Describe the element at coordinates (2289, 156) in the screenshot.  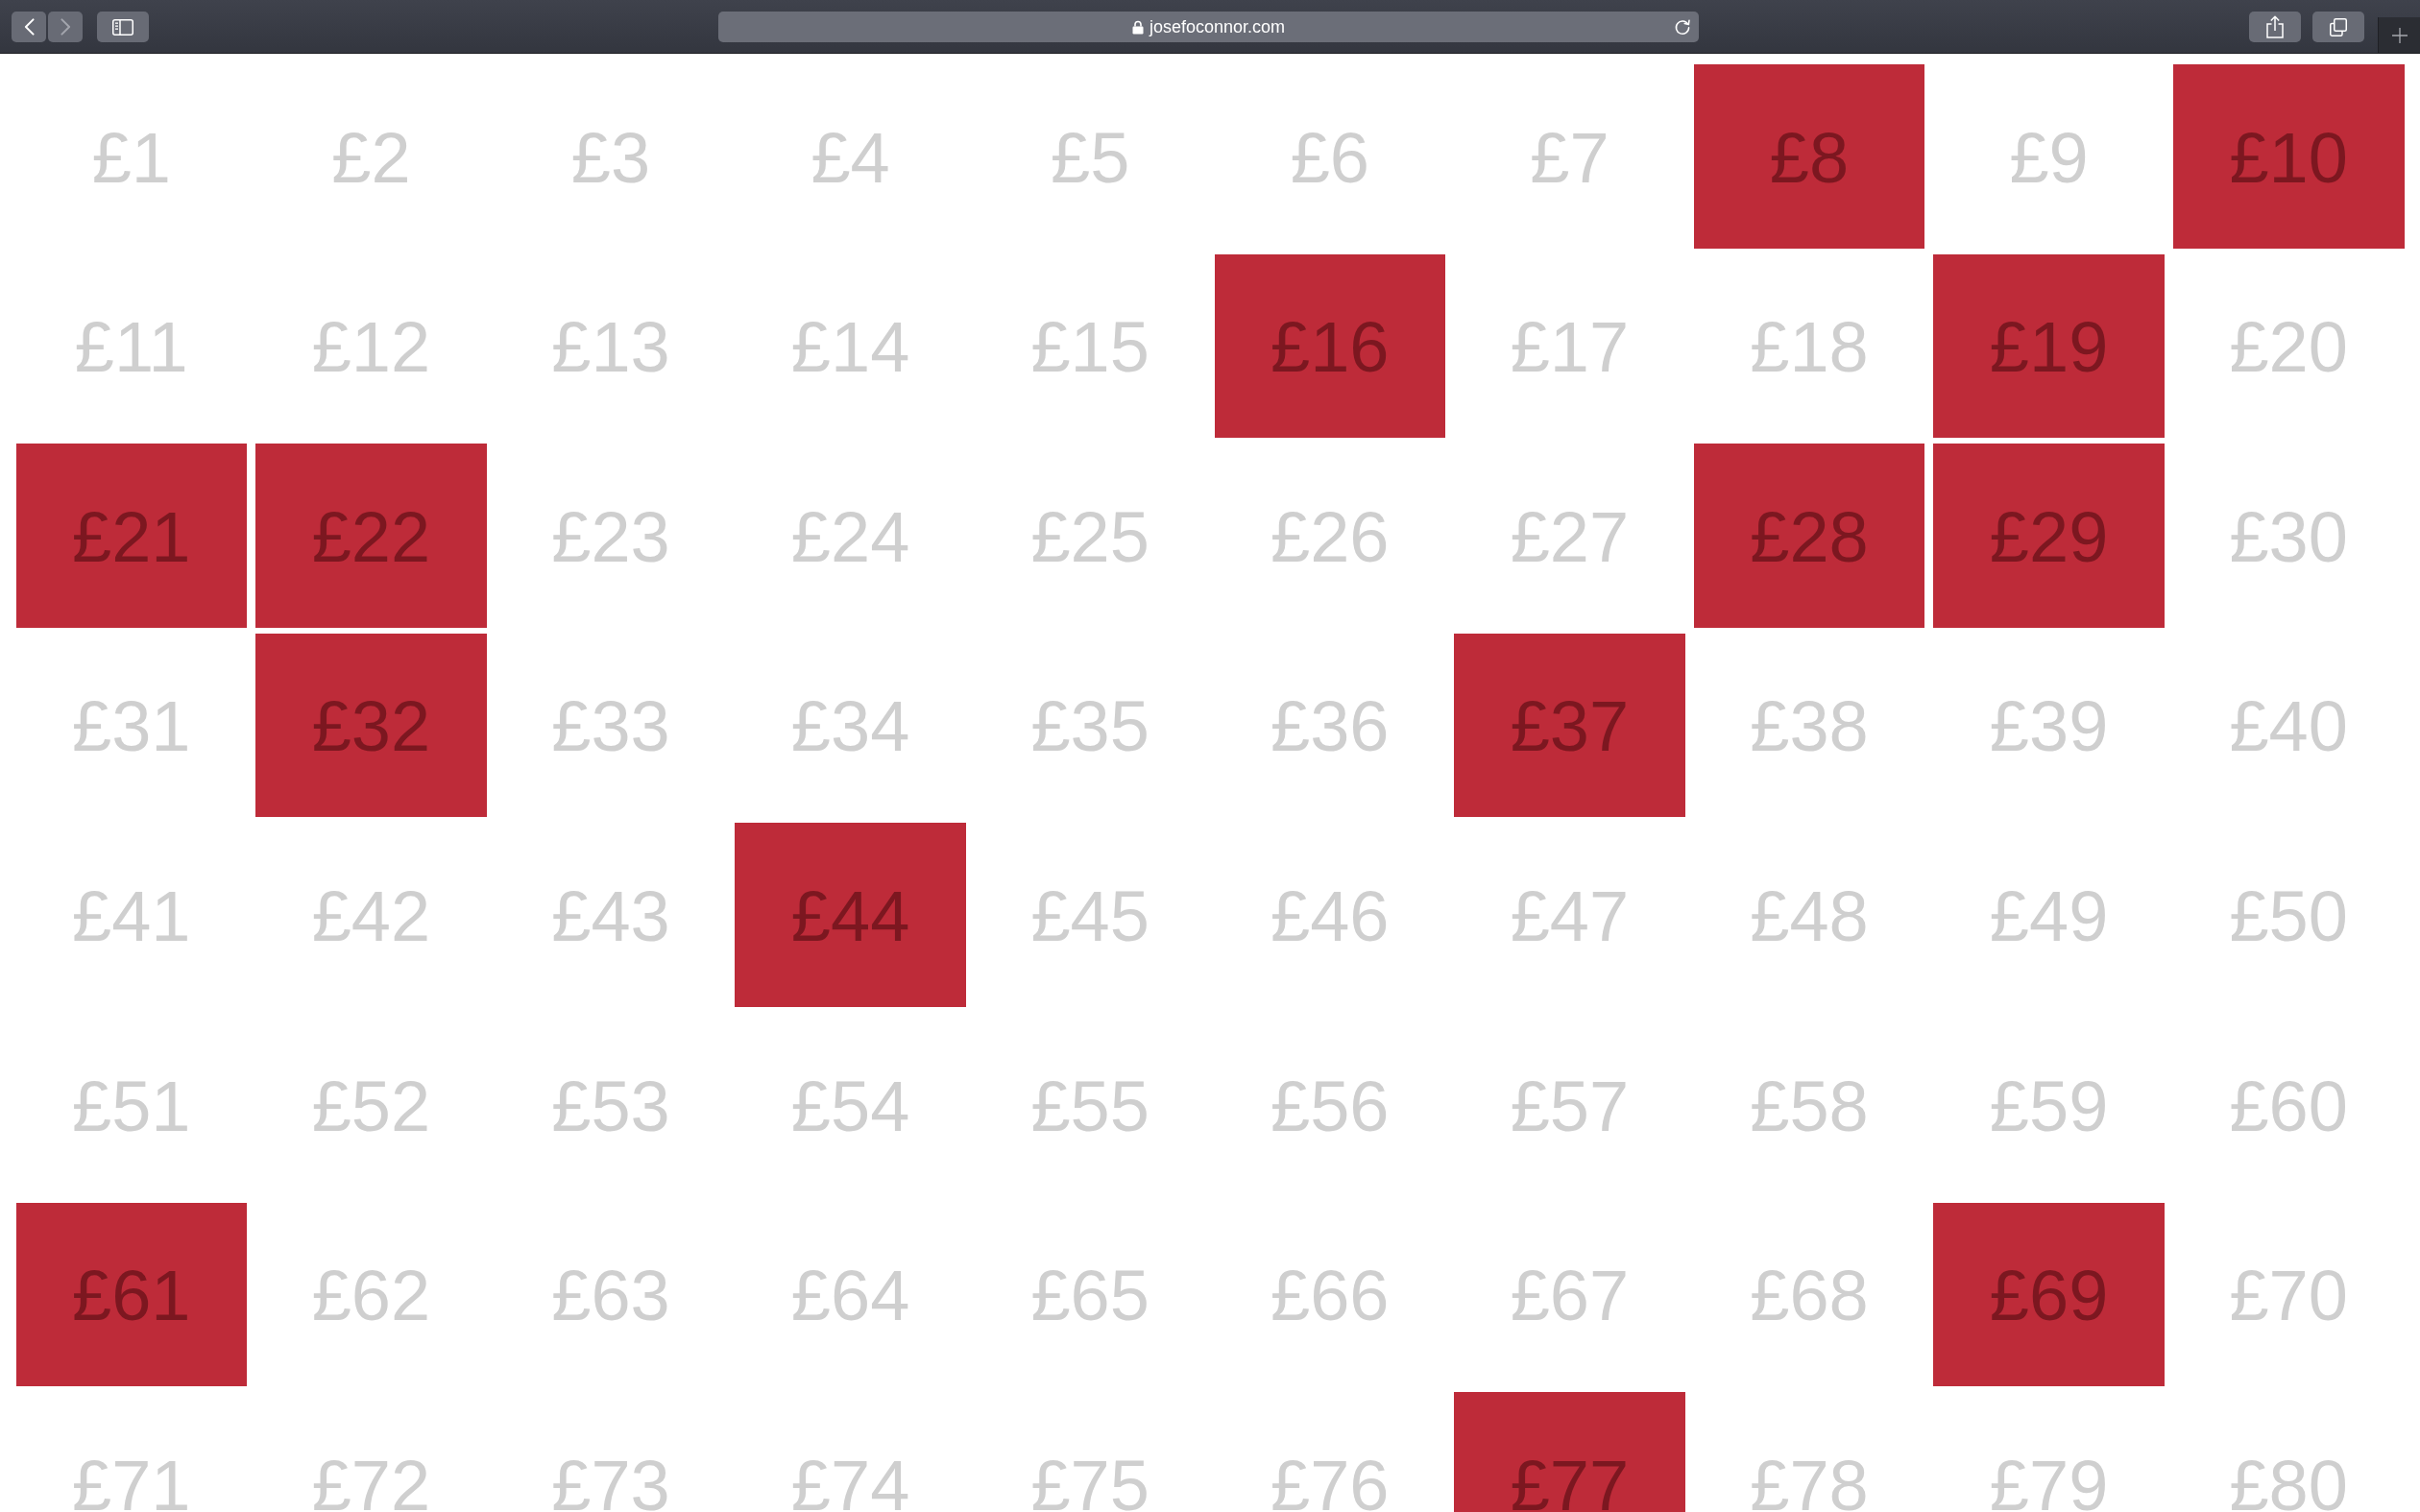
I see `amount-tile: £10` at that location.